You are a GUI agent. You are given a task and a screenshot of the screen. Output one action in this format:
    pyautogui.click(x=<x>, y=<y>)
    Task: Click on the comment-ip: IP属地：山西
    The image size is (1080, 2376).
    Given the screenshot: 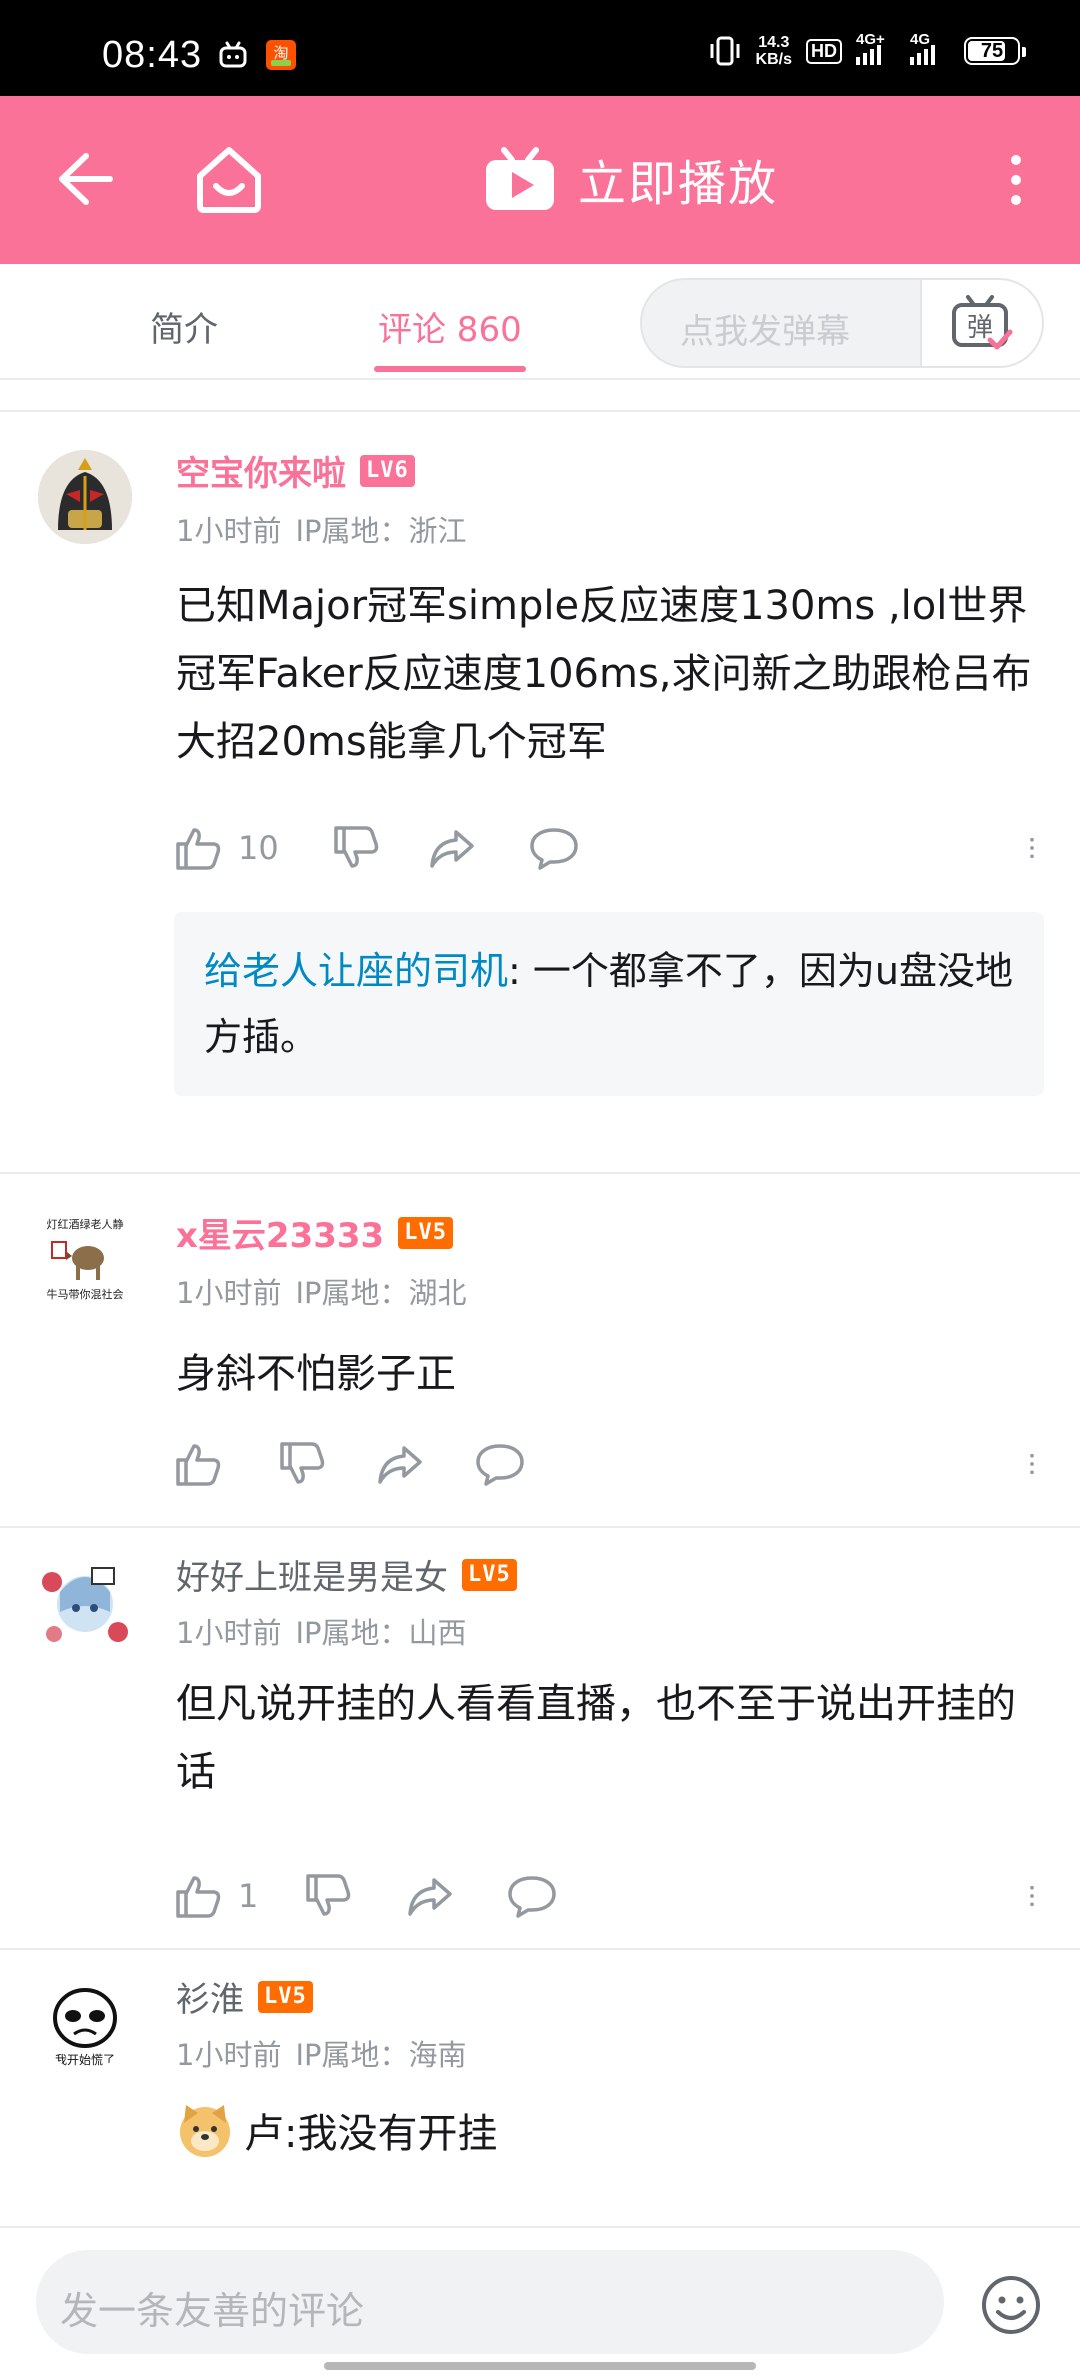 What is the action you would take?
    pyautogui.click(x=381, y=1633)
    